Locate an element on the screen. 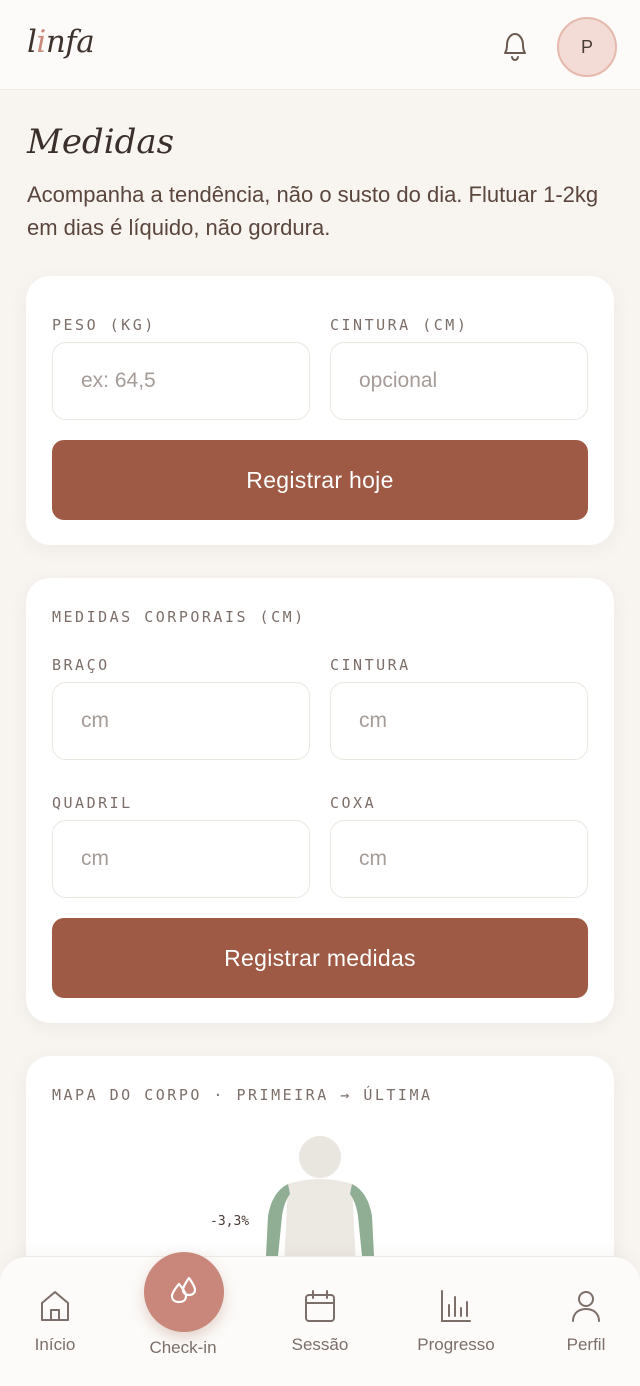 The width and height of the screenshot is (640, 1386). arm-change-value: -3,3% is located at coordinates (230, 1221).